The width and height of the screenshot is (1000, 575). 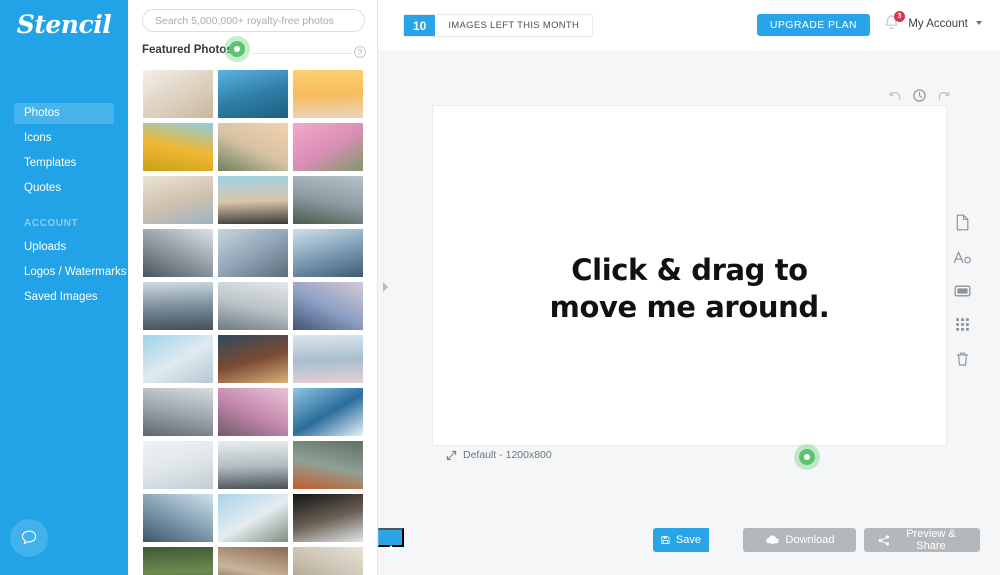 What do you see at coordinates (64, 113) in the screenshot?
I see `sidebar-item-photos: Photos` at bounding box center [64, 113].